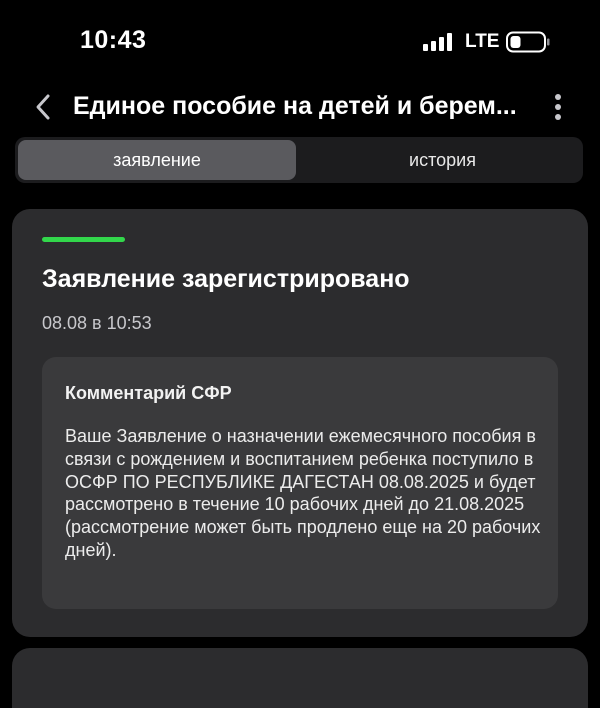  What do you see at coordinates (300, 678) in the screenshot?
I see `next-card` at bounding box center [300, 678].